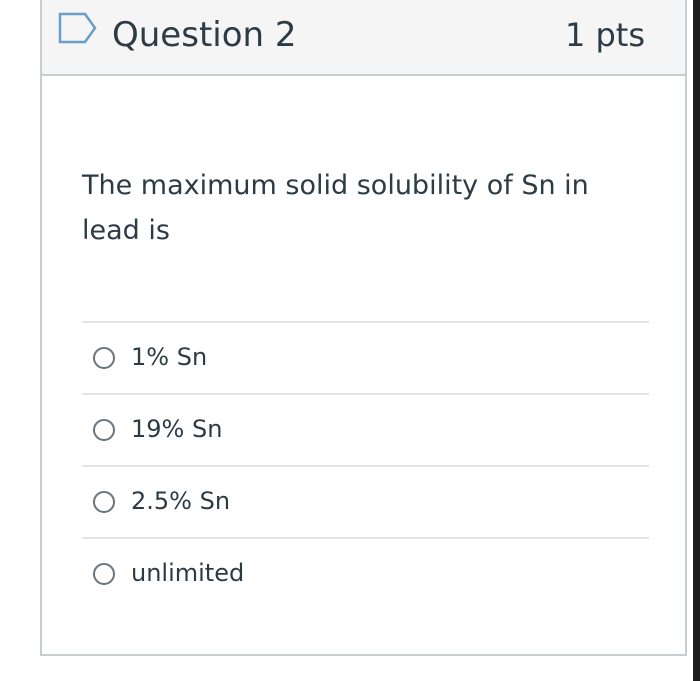 The height and width of the screenshot is (681, 700). Describe the element at coordinates (365, 573) in the screenshot. I see `answer-option: unlimited` at that location.